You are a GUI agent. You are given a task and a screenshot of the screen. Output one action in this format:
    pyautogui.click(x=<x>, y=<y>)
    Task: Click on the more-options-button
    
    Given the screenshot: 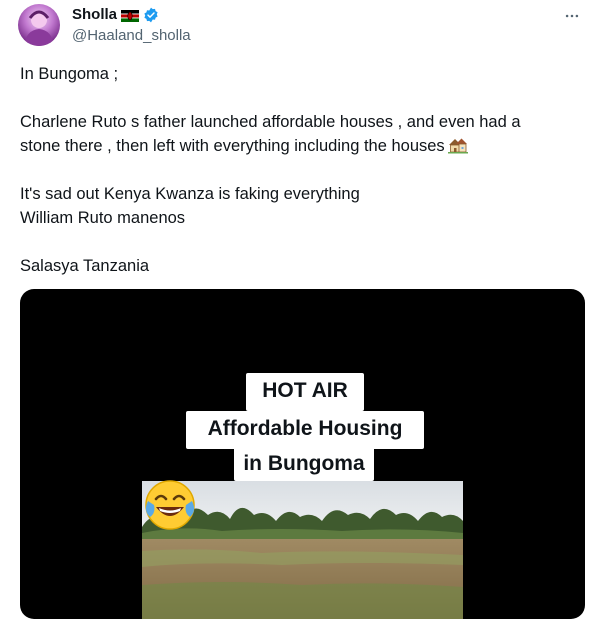 What is the action you would take?
    pyautogui.click(x=572, y=16)
    